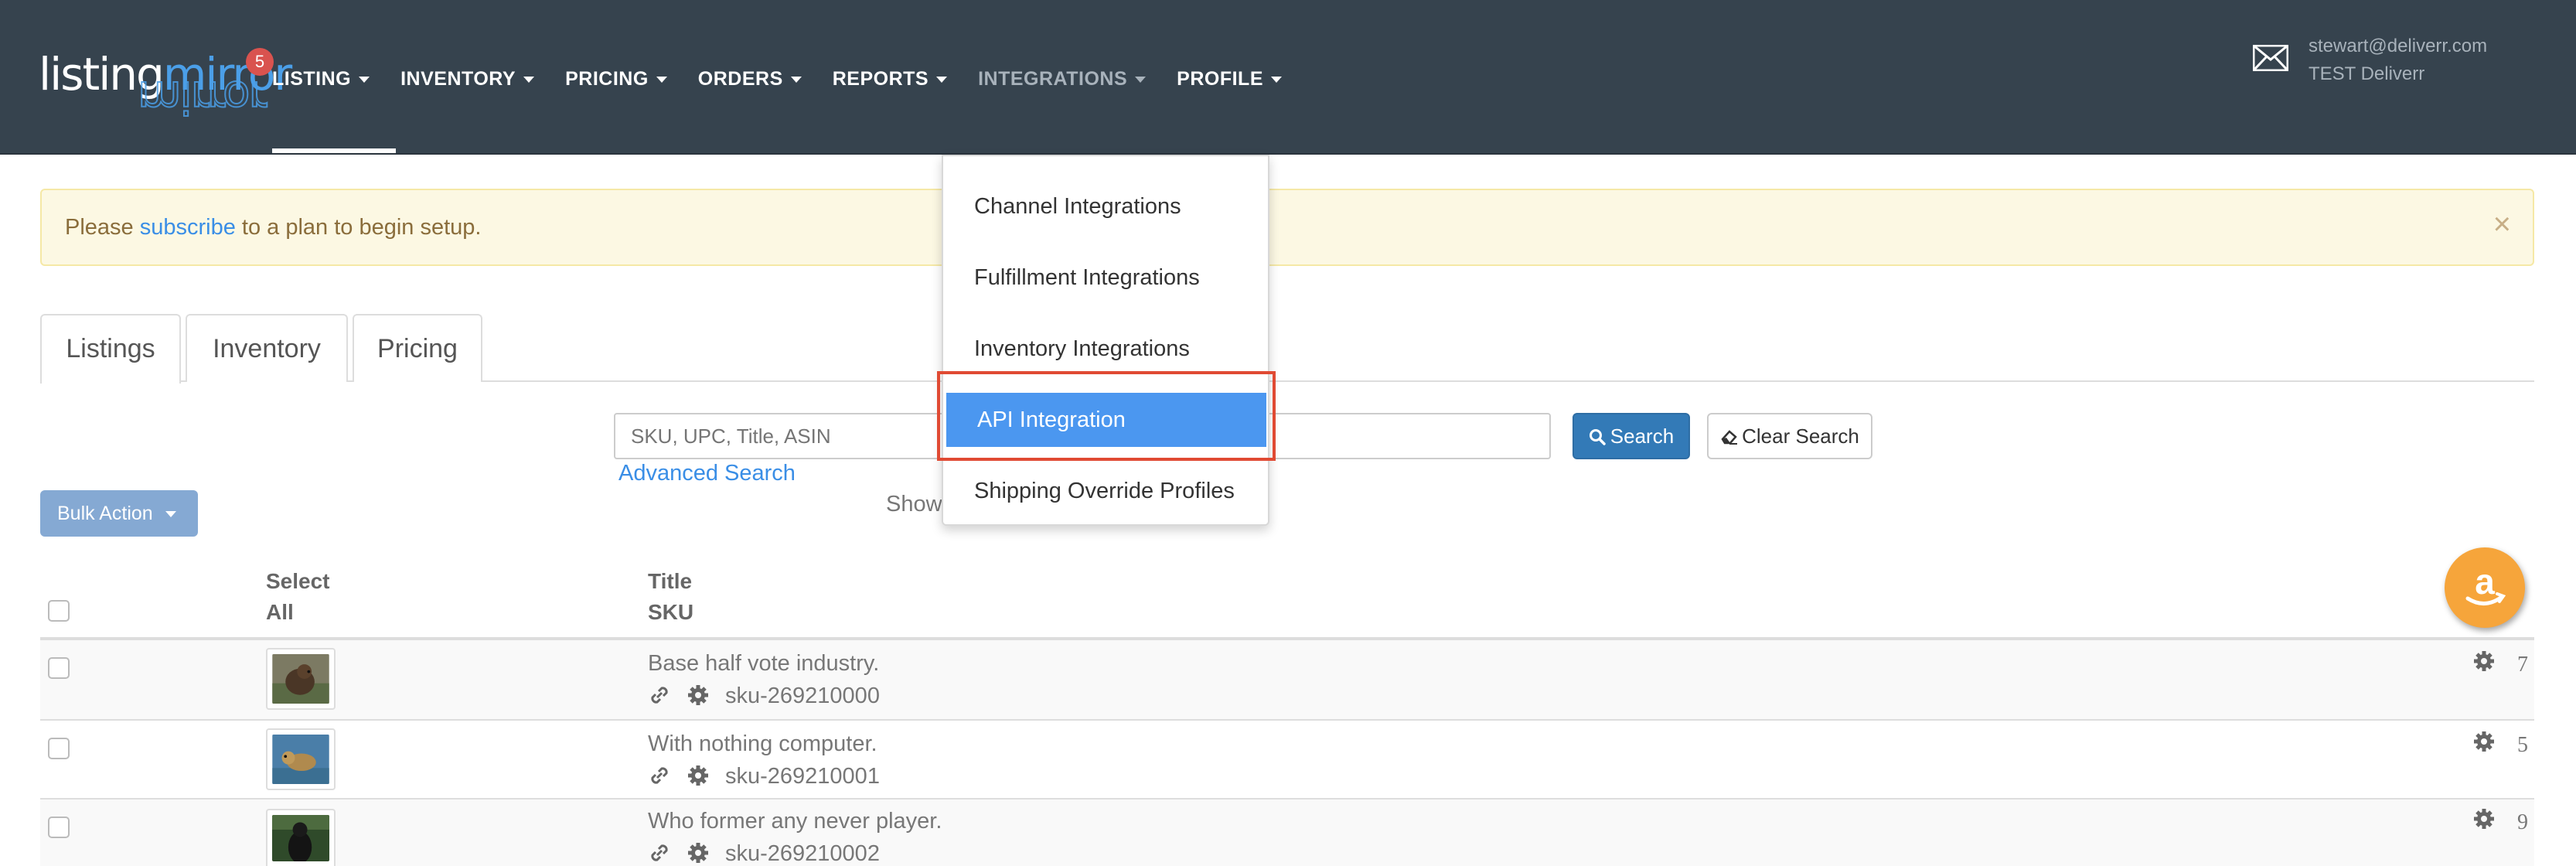 The image size is (2576, 866). Describe the element at coordinates (1789, 436) in the screenshot. I see `clear-search-button: Clear Search` at that location.